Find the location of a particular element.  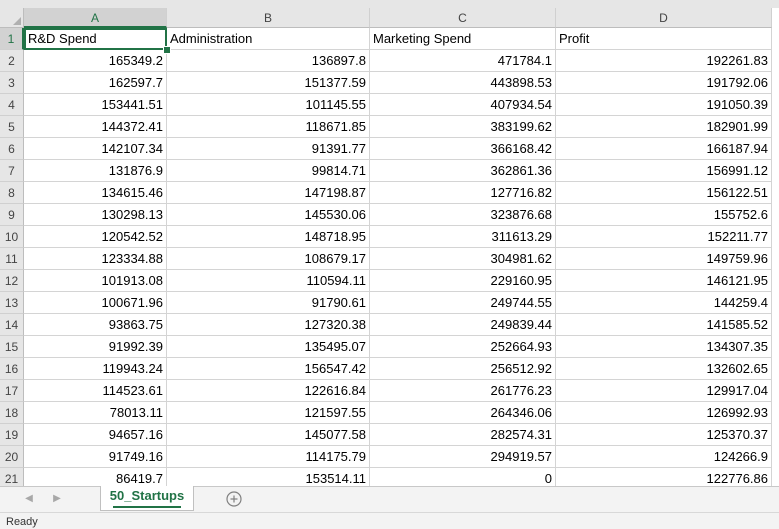

cell-b15: 135495.07 is located at coordinates (268, 347).